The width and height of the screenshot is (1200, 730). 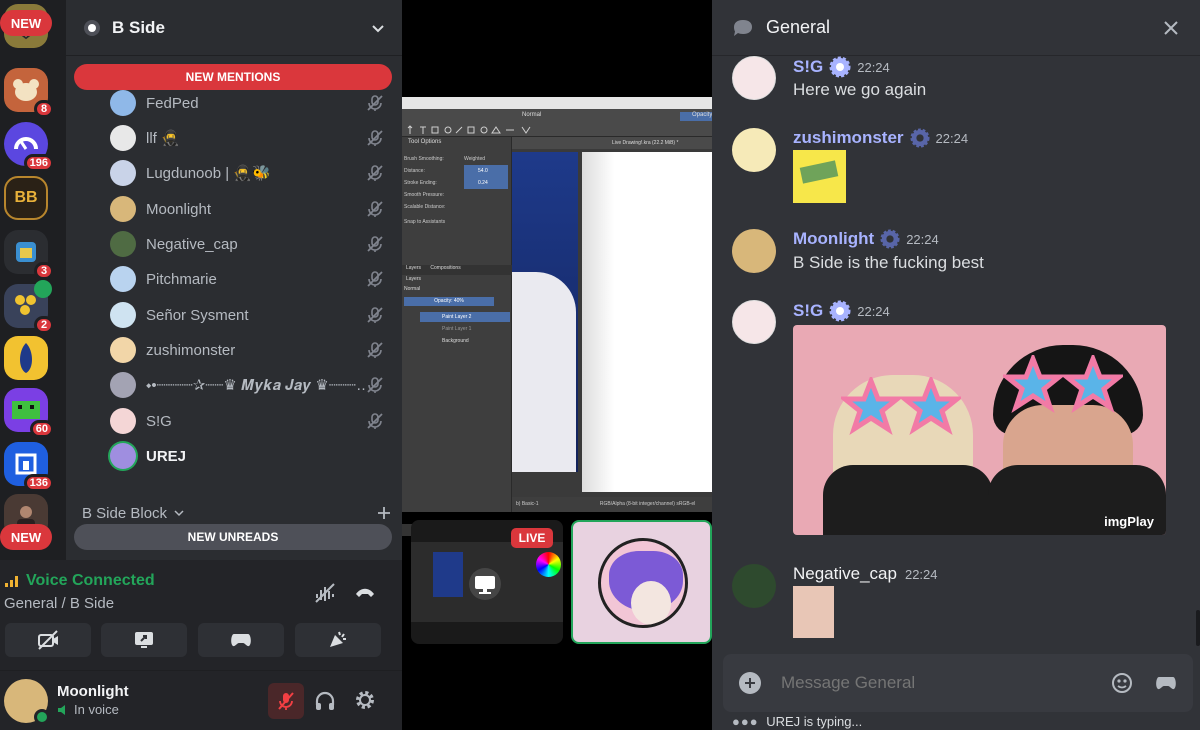 What do you see at coordinates (833, 239) in the screenshot?
I see `message-author: Moonlight` at bounding box center [833, 239].